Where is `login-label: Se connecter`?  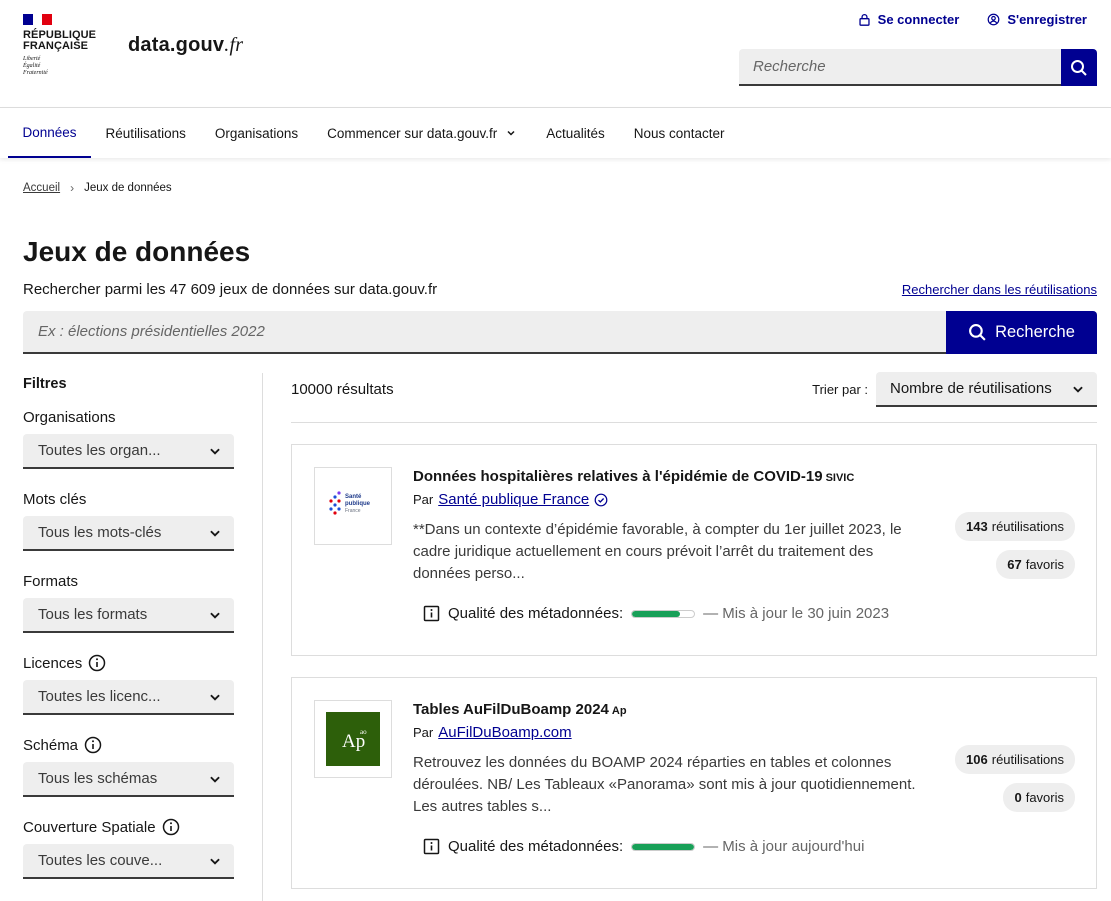 login-label: Se connecter is located at coordinates (918, 19).